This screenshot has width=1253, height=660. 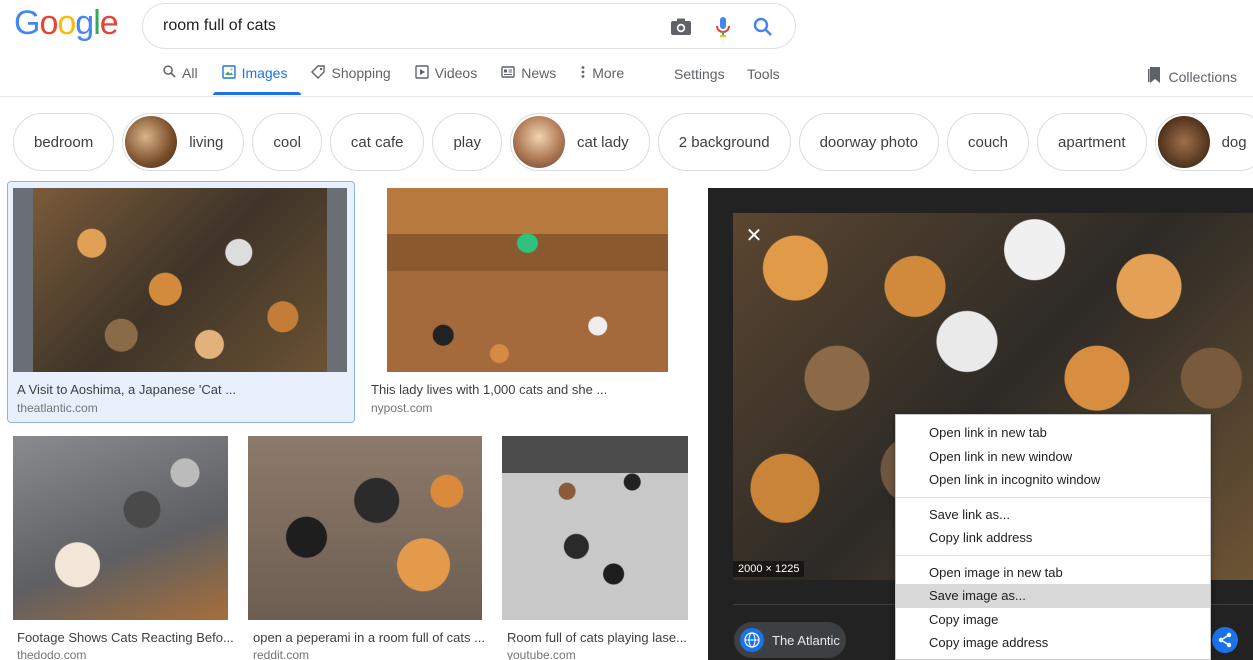 I want to click on tab-label: All, so click(x=190, y=73).